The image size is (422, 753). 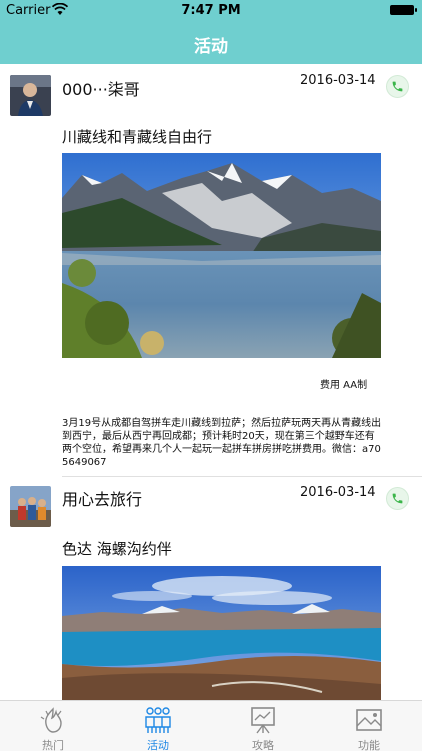 What do you see at coordinates (158, 745) in the screenshot?
I see `tab-label: 活动` at bounding box center [158, 745].